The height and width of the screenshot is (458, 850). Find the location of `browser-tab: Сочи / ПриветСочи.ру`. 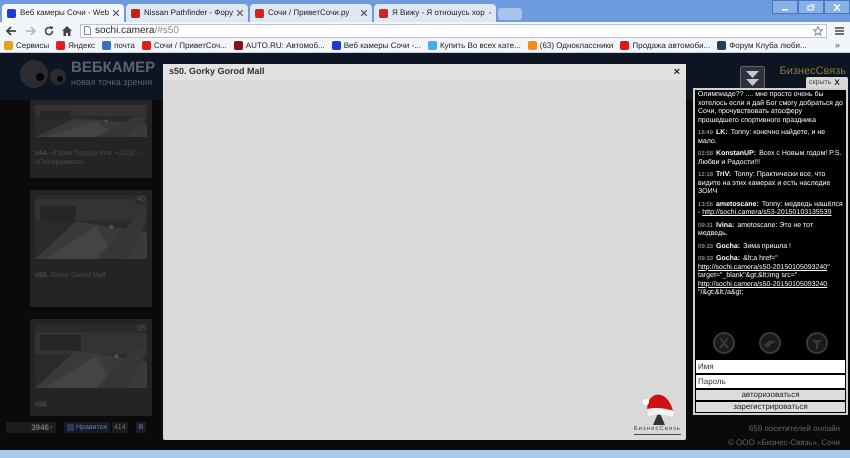

browser-tab: Сочи / ПриветСочи.ру is located at coordinates (311, 13).